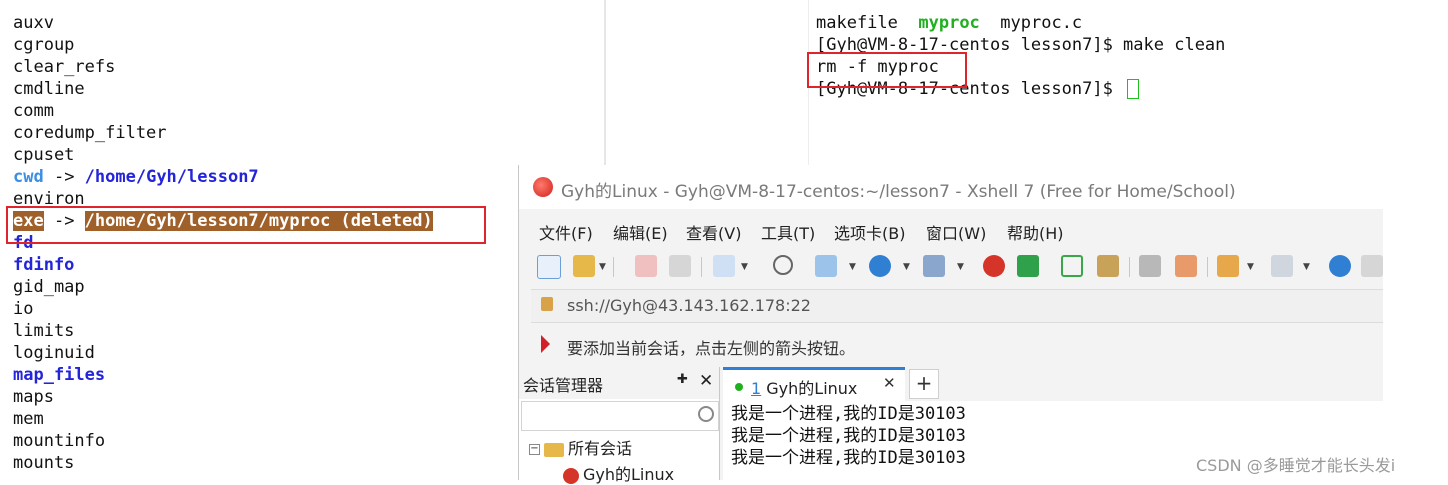 This screenshot has width=1448, height=485. Describe the element at coordinates (646, 266) in the screenshot. I see `disconnect-icon` at that location.